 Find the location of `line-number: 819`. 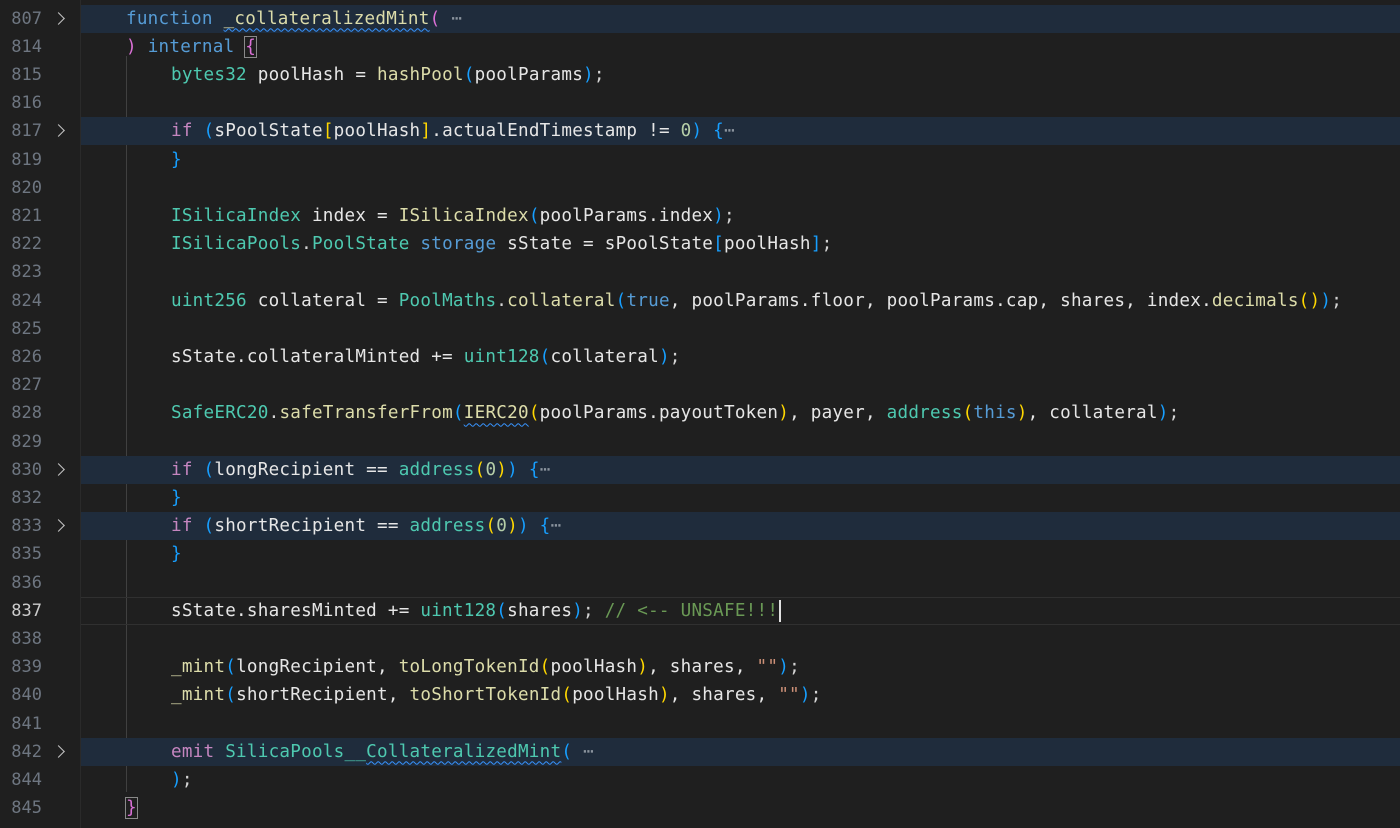

line-number: 819 is located at coordinates (21, 160).